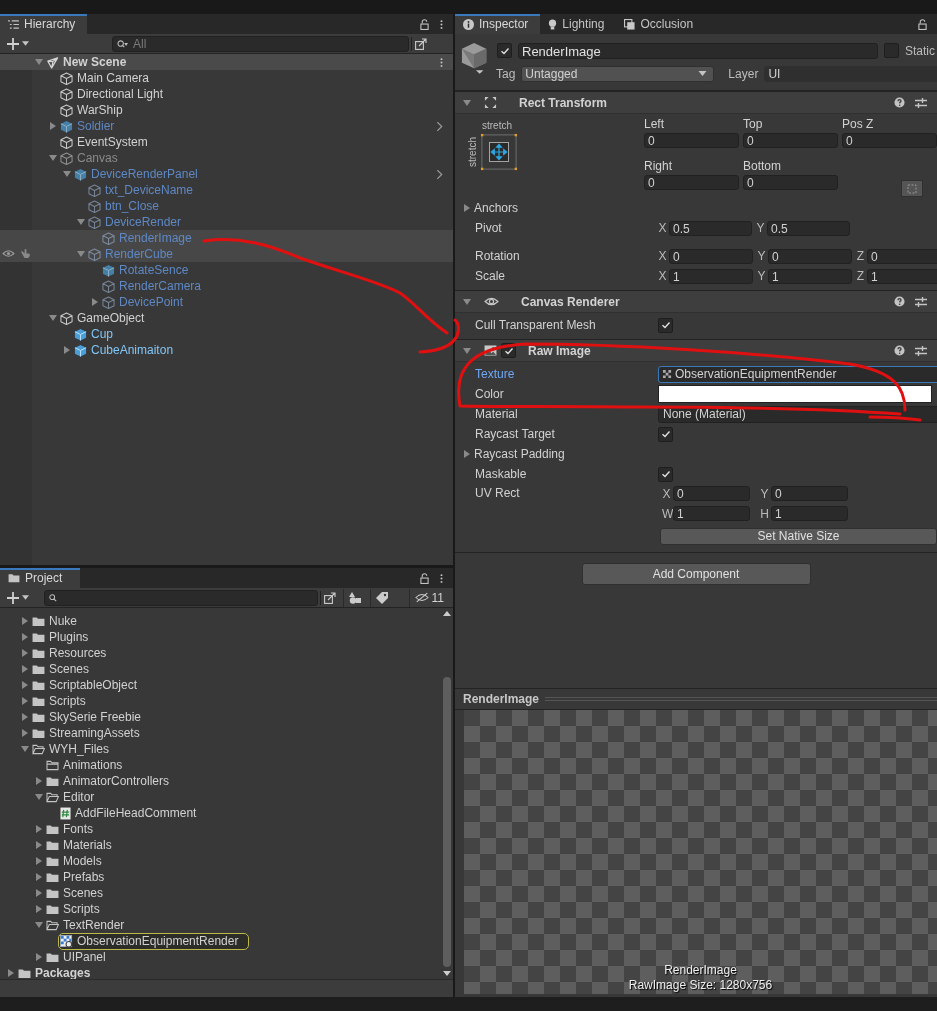 Image resolution: width=937 pixels, height=1011 pixels. Describe the element at coordinates (120, 94) in the screenshot. I see `item-label: Directional Light` at that location.